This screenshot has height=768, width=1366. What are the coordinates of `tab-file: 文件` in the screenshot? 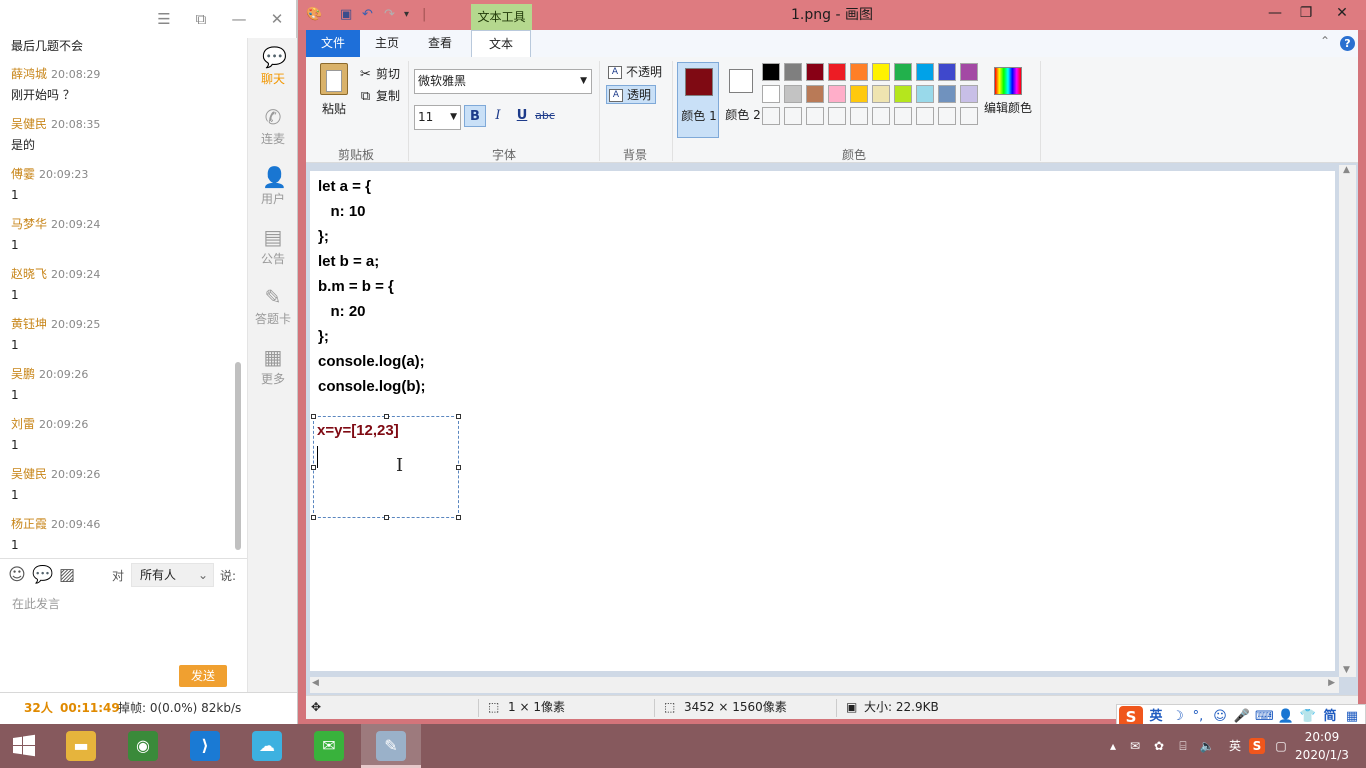 It's located at (333, 43).